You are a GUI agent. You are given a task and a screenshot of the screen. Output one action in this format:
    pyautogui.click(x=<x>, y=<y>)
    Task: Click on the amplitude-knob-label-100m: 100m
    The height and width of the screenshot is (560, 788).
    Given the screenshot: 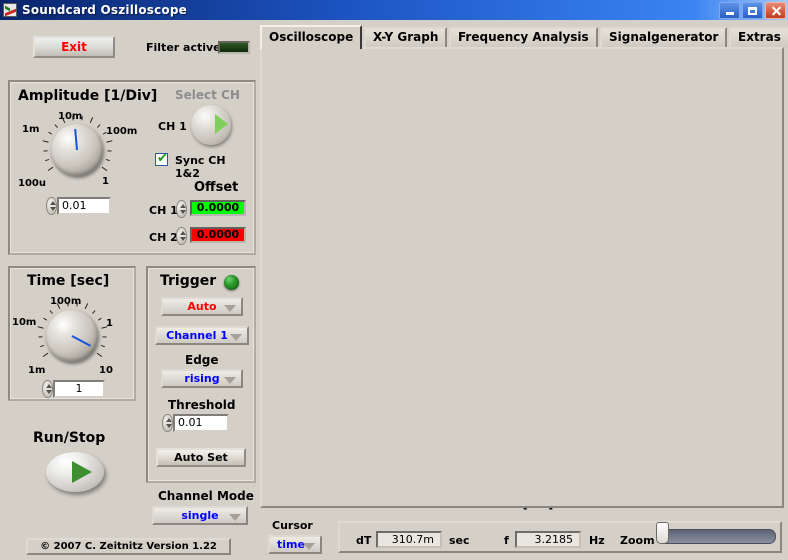 What is the action you would take?
    pyautogui.click(x=122, y=131)
    